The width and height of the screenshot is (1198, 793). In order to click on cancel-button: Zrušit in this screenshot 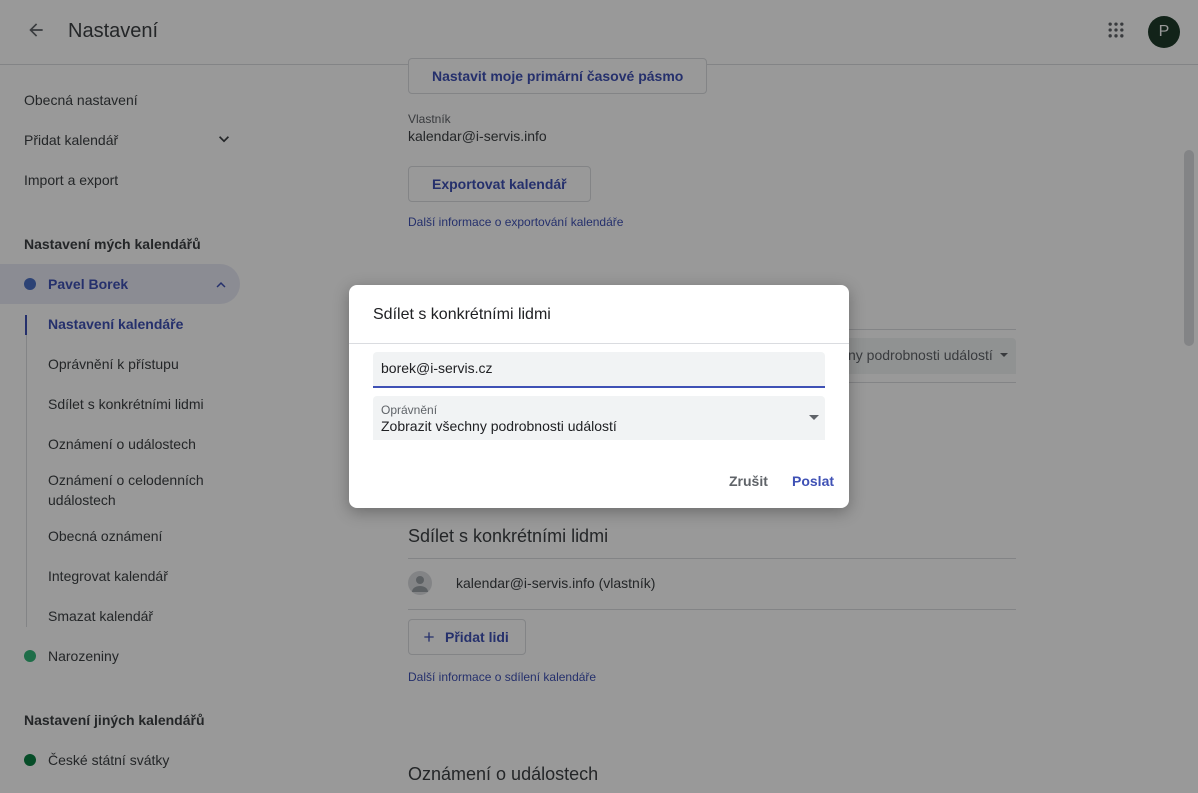, I will do `click(748, 481)`.